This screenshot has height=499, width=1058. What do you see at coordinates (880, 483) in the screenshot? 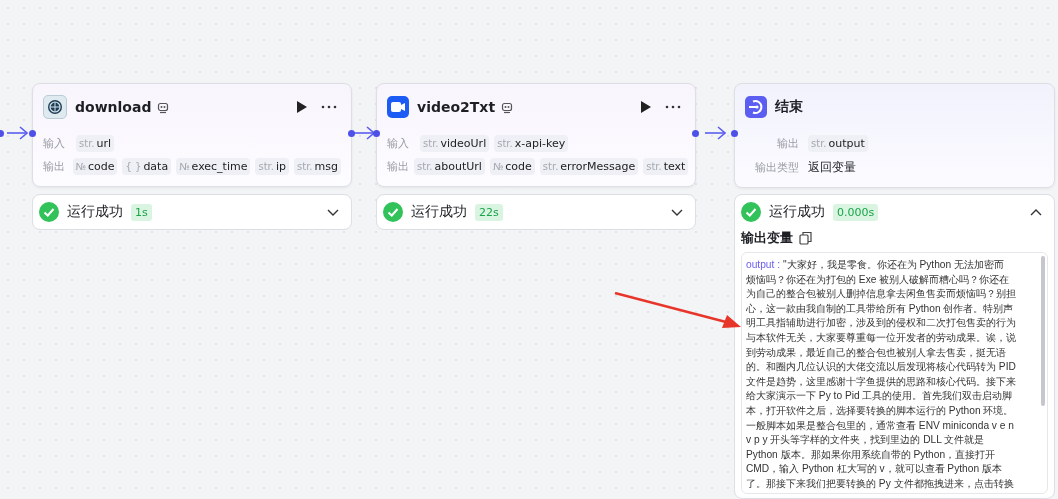
I see `output-line: 了。那接下来我们把要转换的 Py 文件都拖拽进来，点击转换` at bounding box center [880, 483].